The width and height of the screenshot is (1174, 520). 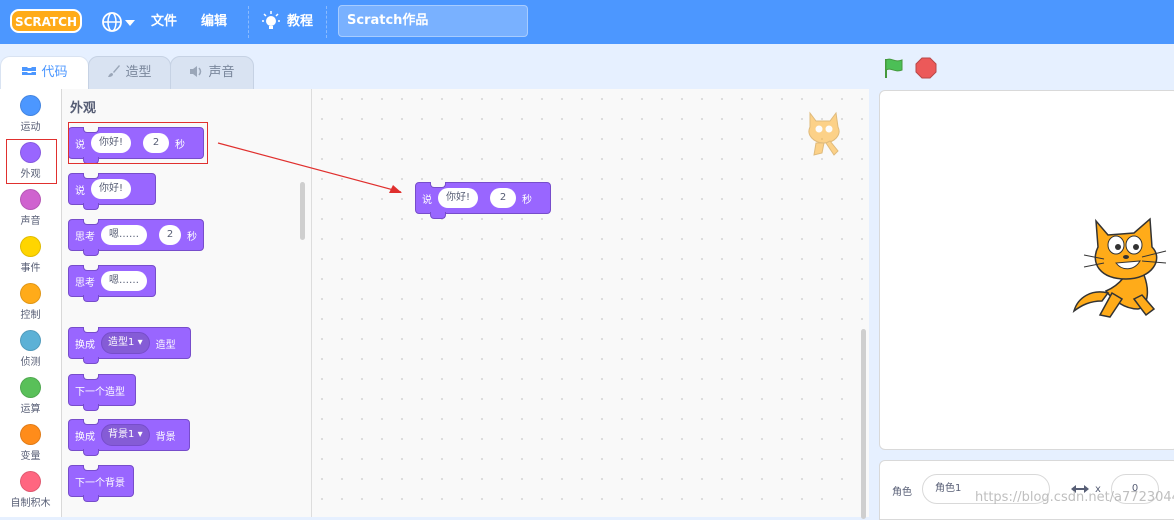 I want to click on say-block: 说 你好!, so click(x=112, y=191).